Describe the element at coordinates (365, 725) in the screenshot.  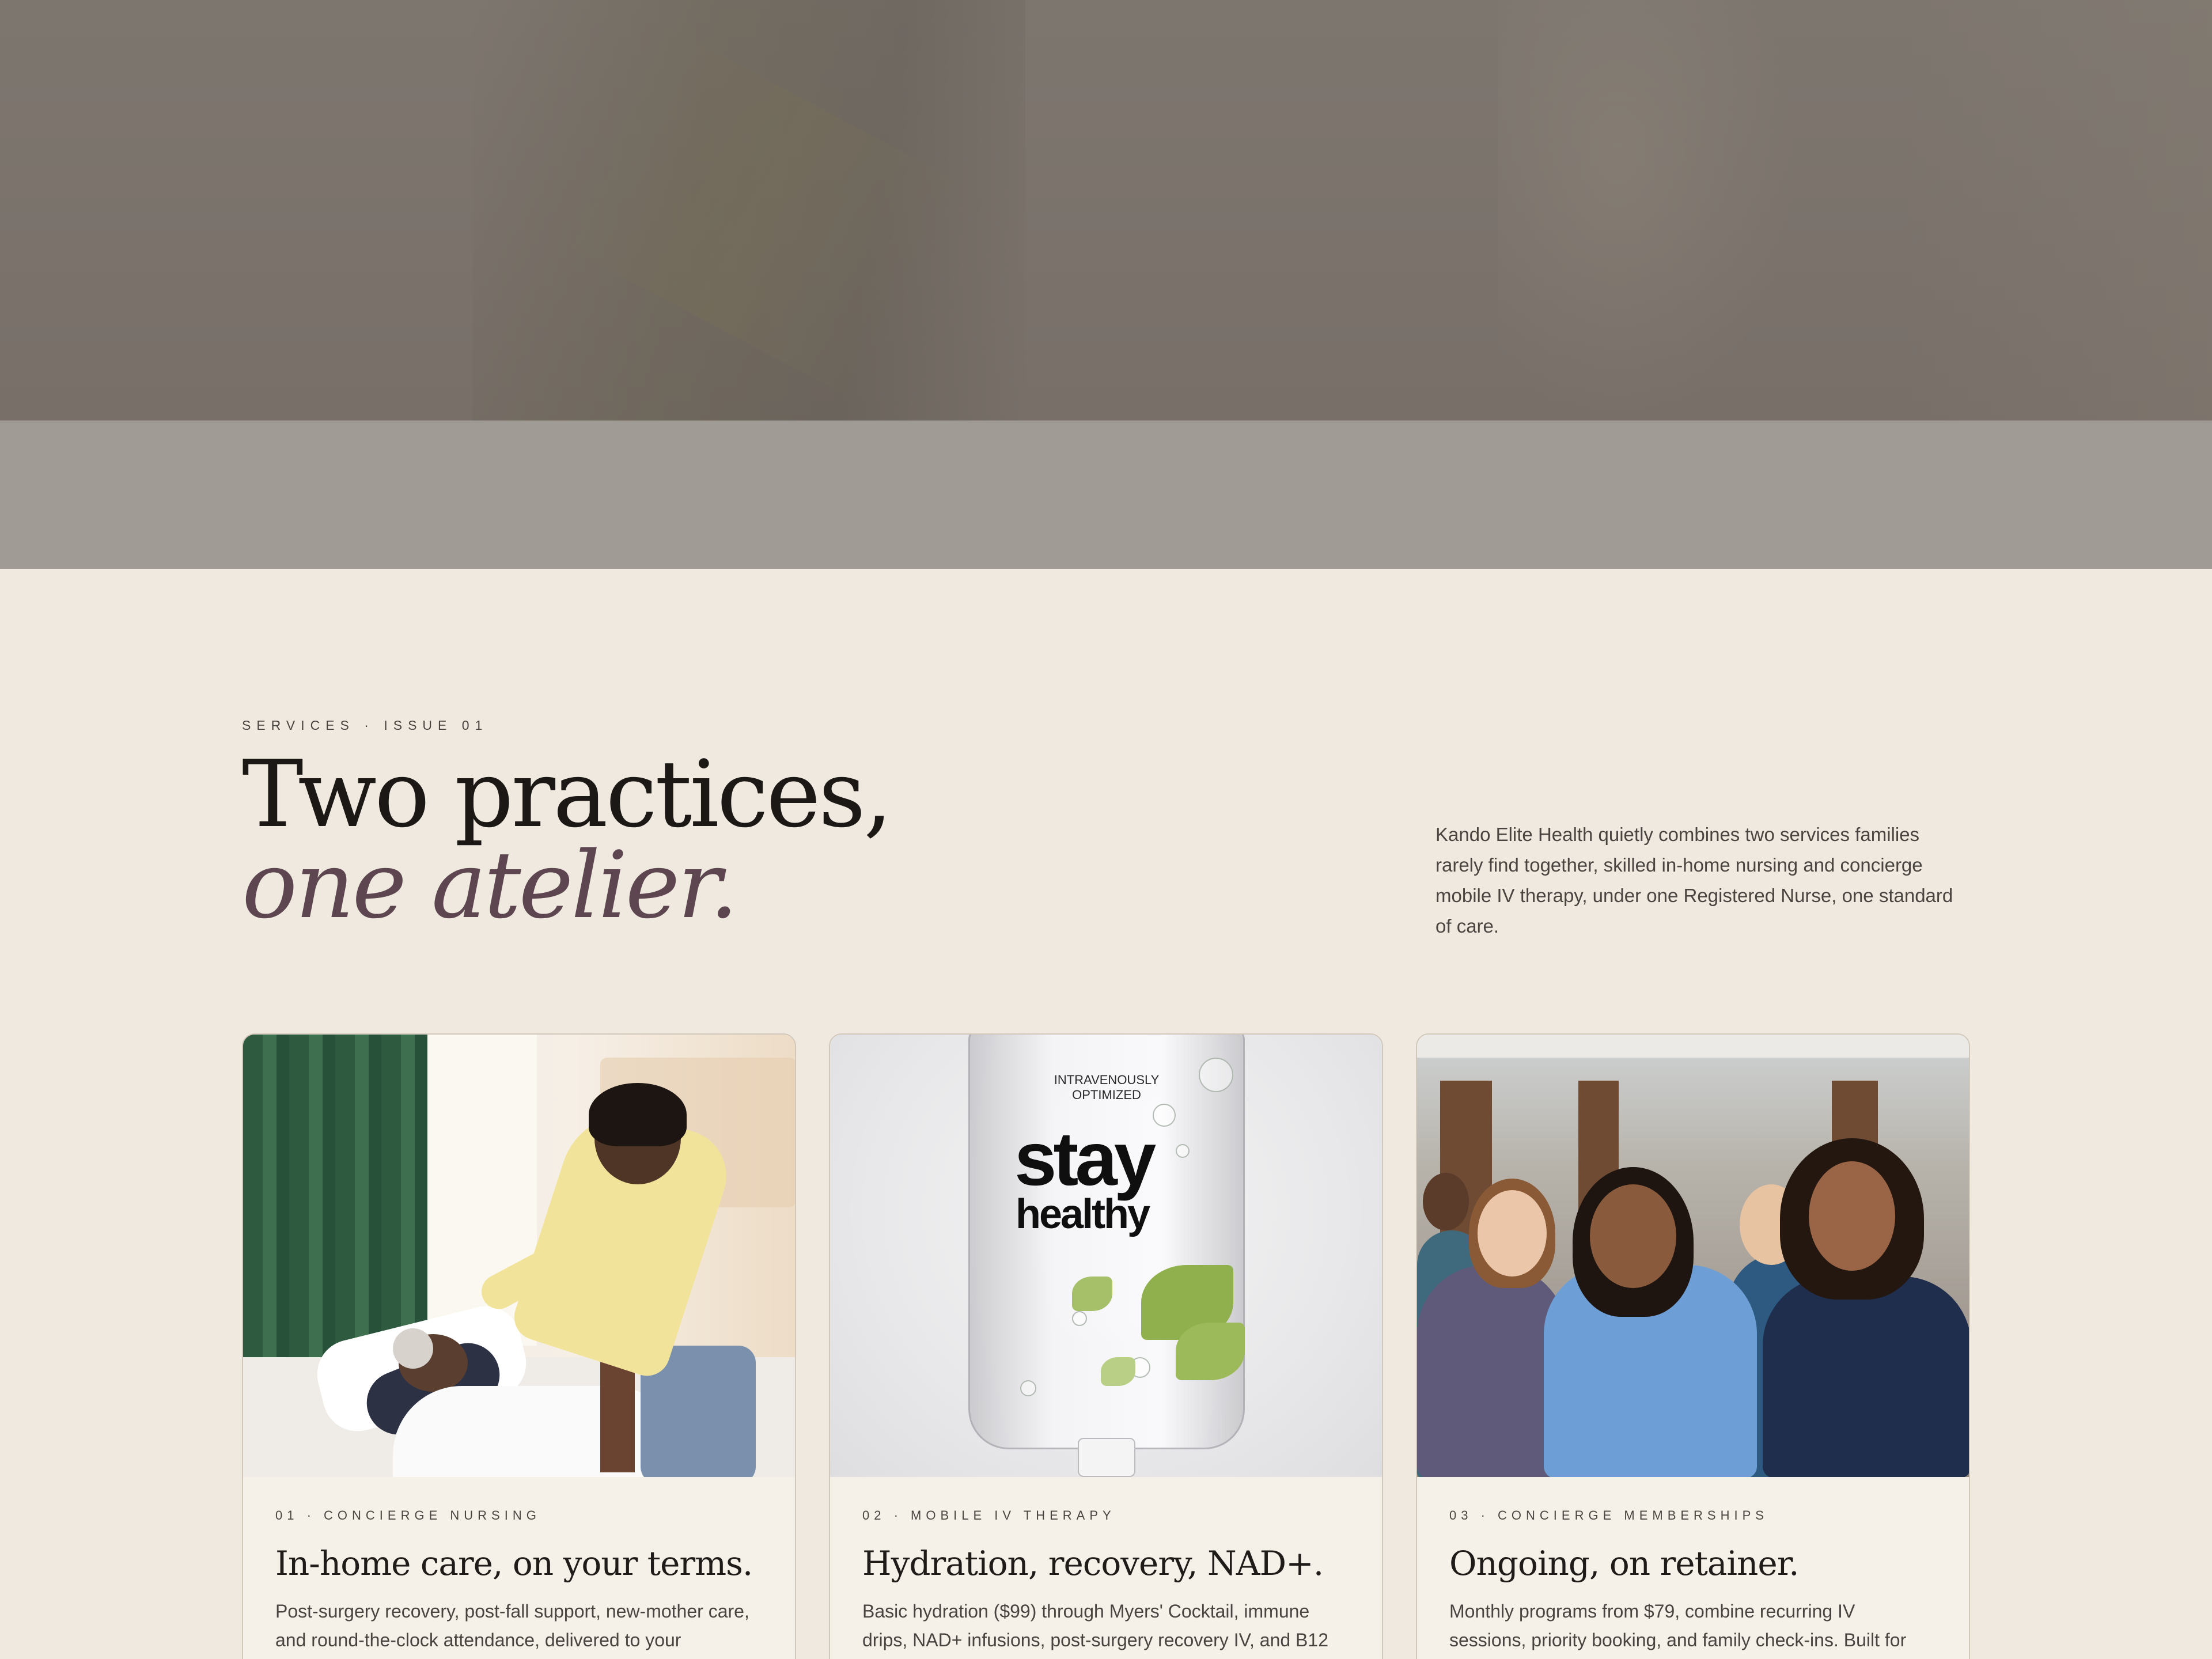
I see `section-eyebrow: SERVICES · ISSUE 01` at that location.